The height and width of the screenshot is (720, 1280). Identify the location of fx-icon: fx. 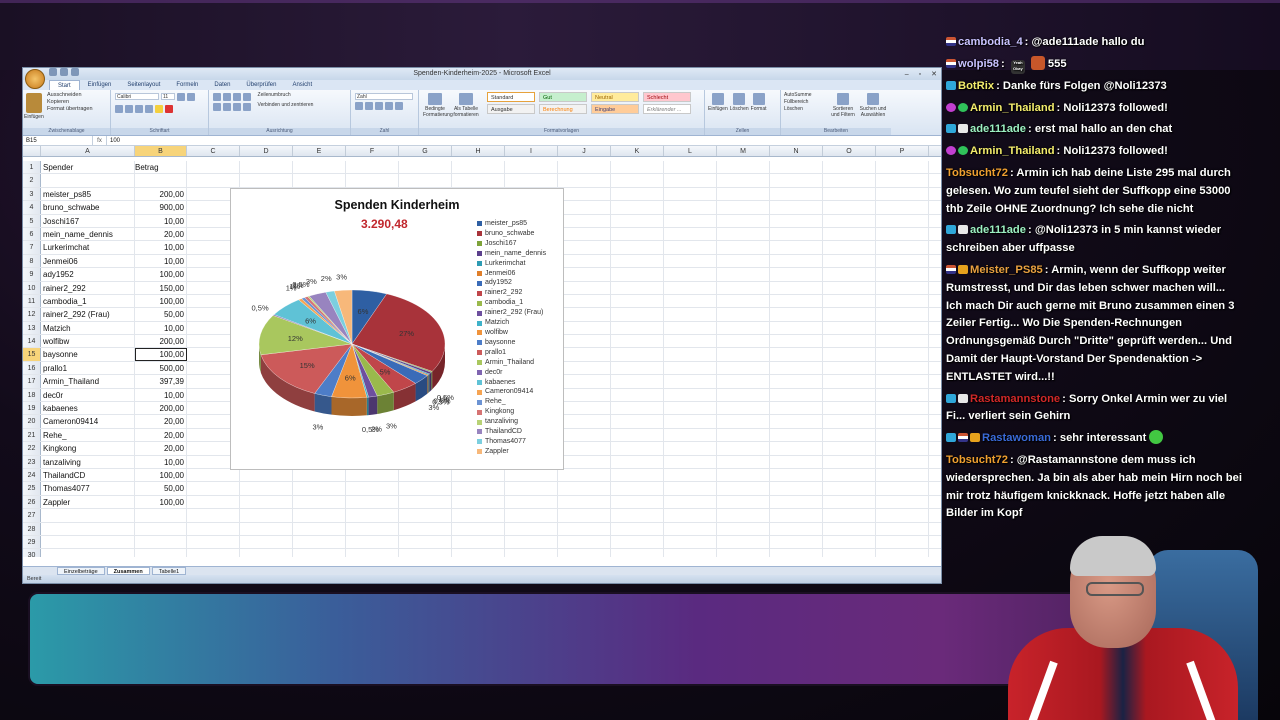
(100, 140).